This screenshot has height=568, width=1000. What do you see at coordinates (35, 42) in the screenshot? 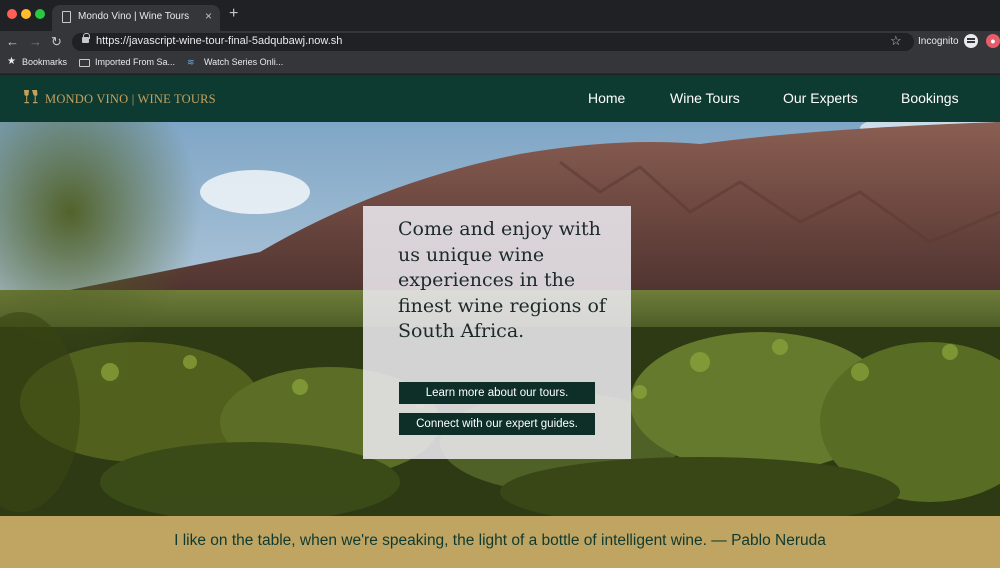
I see `forward-arrow-icon: →` at bounding box center [35, 42].